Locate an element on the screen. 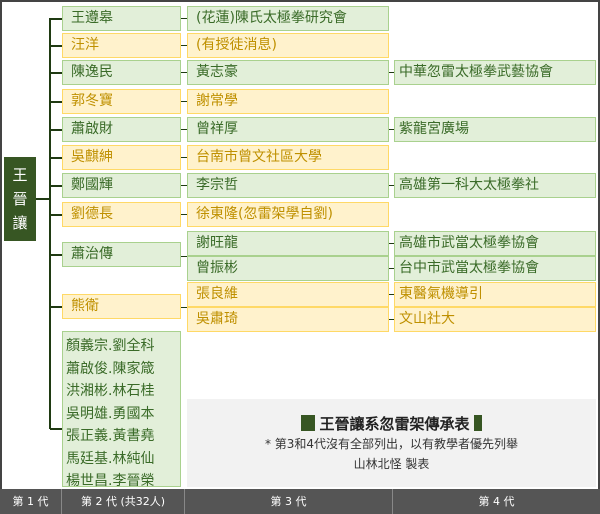 The width and height of the screenshot is (600, 514). root-master: 王 晉 讓 is located at coordinates (20, 199).